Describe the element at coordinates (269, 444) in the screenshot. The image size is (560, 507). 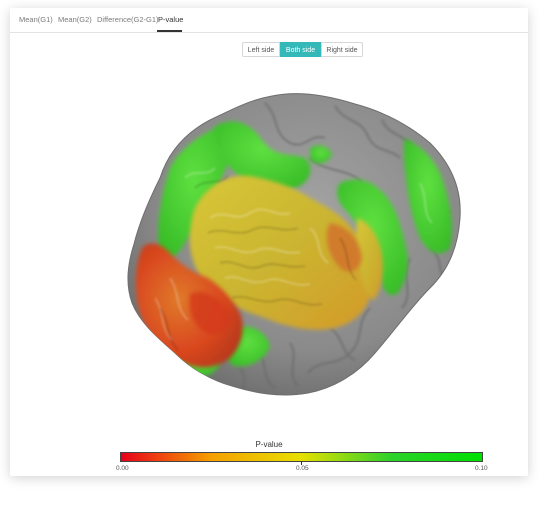
I see `legend-title: P-value` at that location.